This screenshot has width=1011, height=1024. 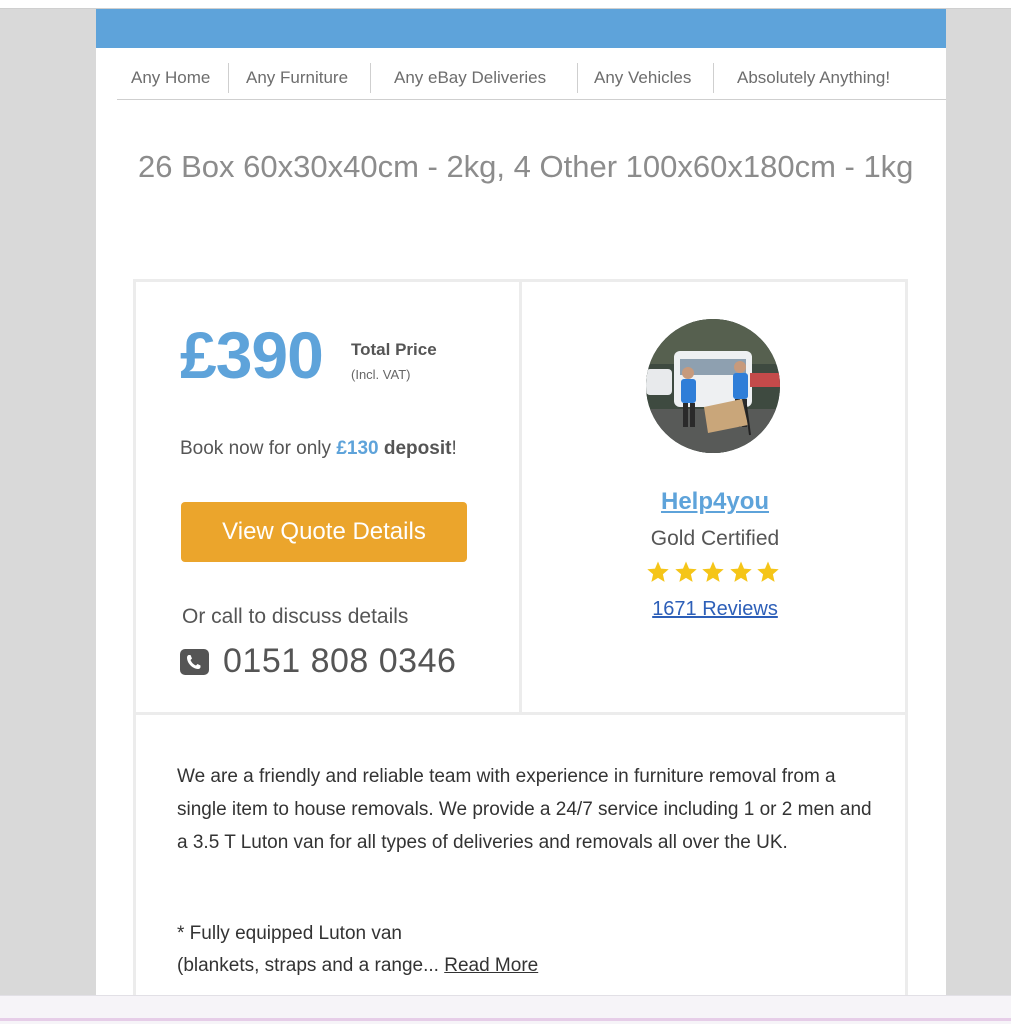 What do you see at coordinates (300, 78) in the screenshot?
I see `nav-item-any-furniture: Any Furniture` at bounding box center [300, 78].